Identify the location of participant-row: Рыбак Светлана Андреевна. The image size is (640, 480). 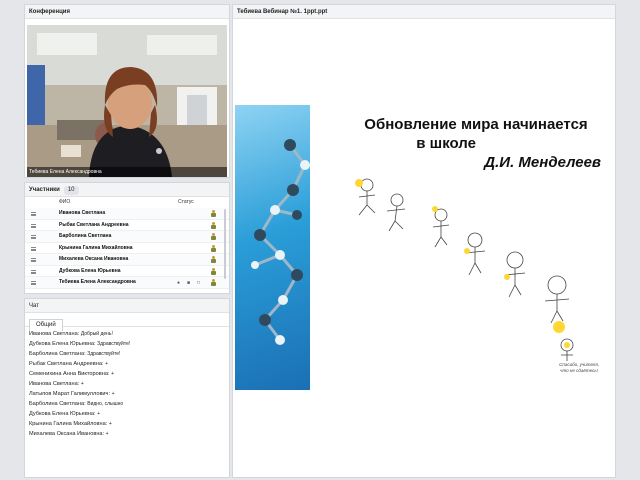
(127, 225).